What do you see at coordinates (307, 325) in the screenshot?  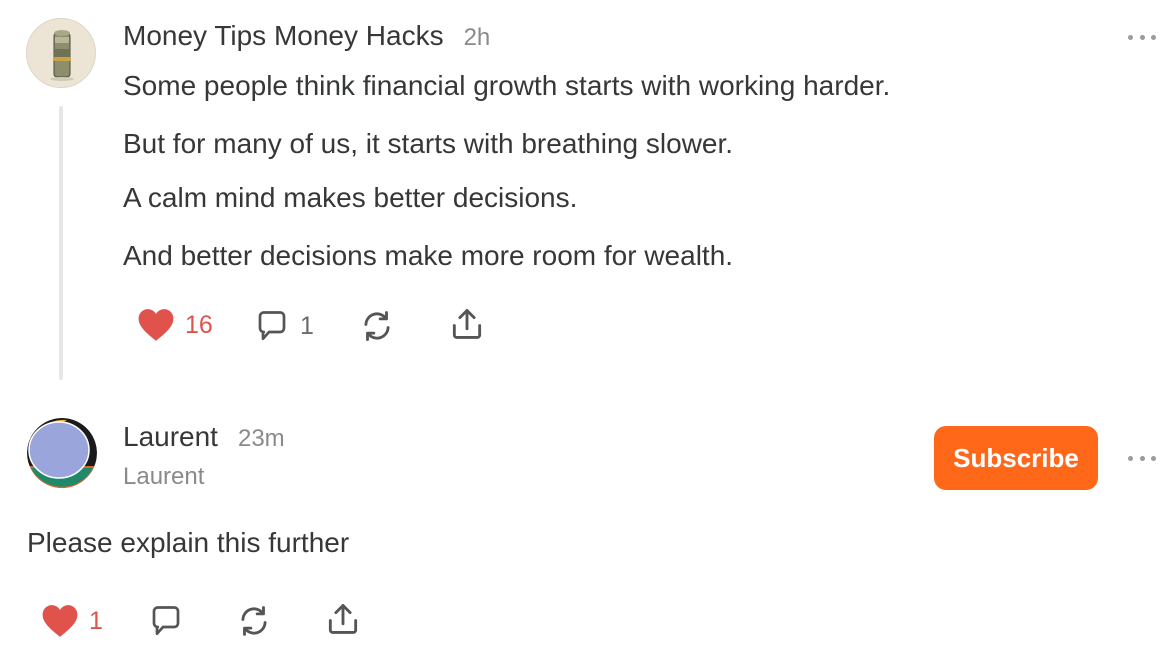 I see `comment-count: 1` at bounding box center [307, 325].